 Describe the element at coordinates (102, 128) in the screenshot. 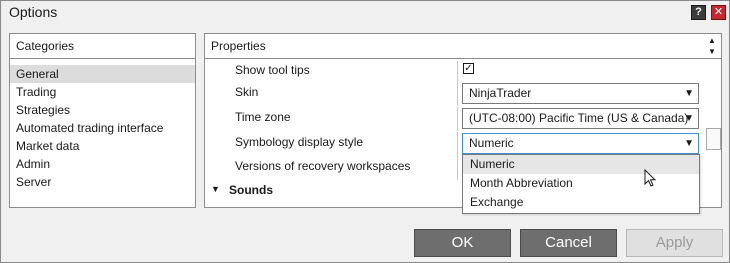

I see `category-item-automated-trading-interface: Automated trading interface` at that location.